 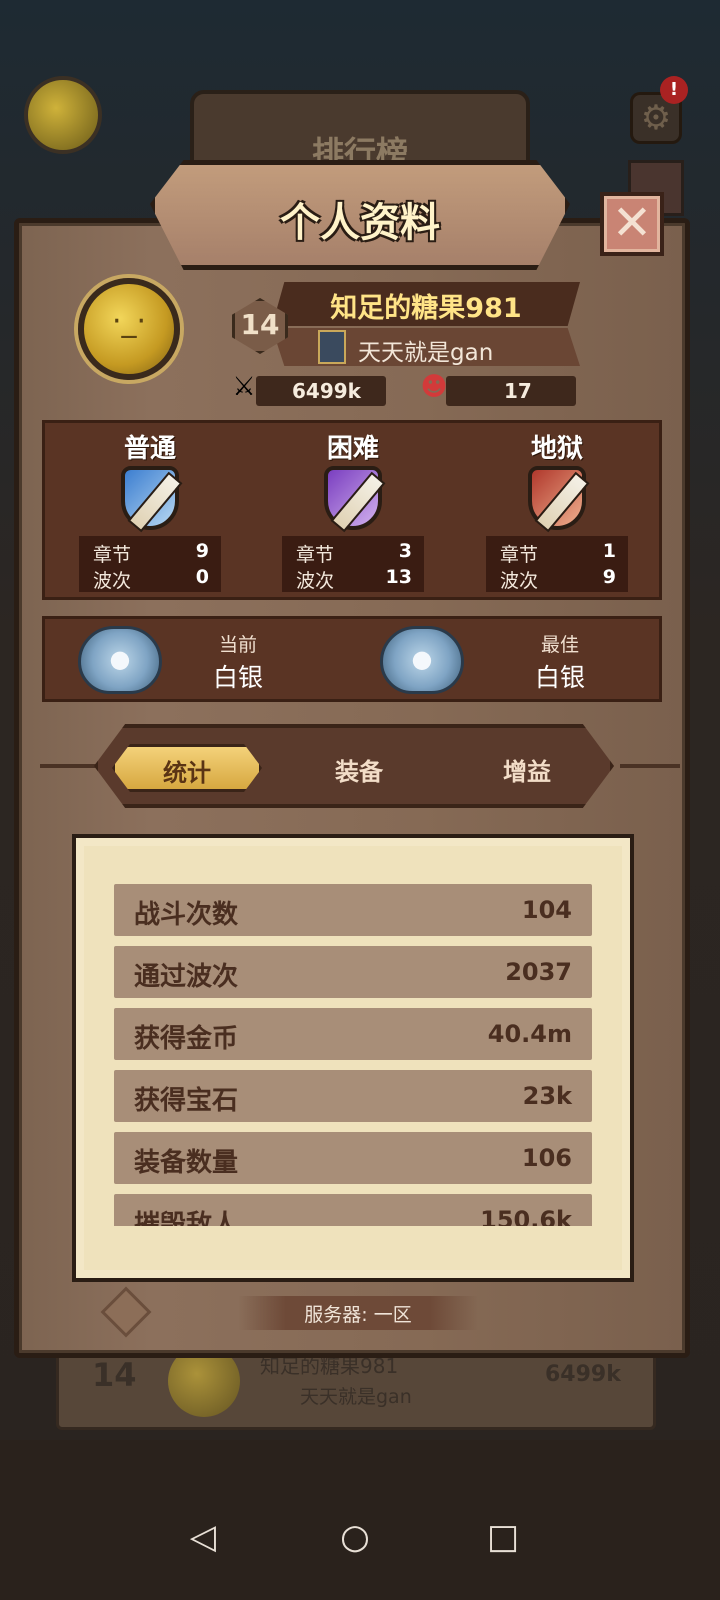 What do you see at coordinates (609, 577) in the screenshot?
I see `wave-value: 9` at bounding box center [609, 577].